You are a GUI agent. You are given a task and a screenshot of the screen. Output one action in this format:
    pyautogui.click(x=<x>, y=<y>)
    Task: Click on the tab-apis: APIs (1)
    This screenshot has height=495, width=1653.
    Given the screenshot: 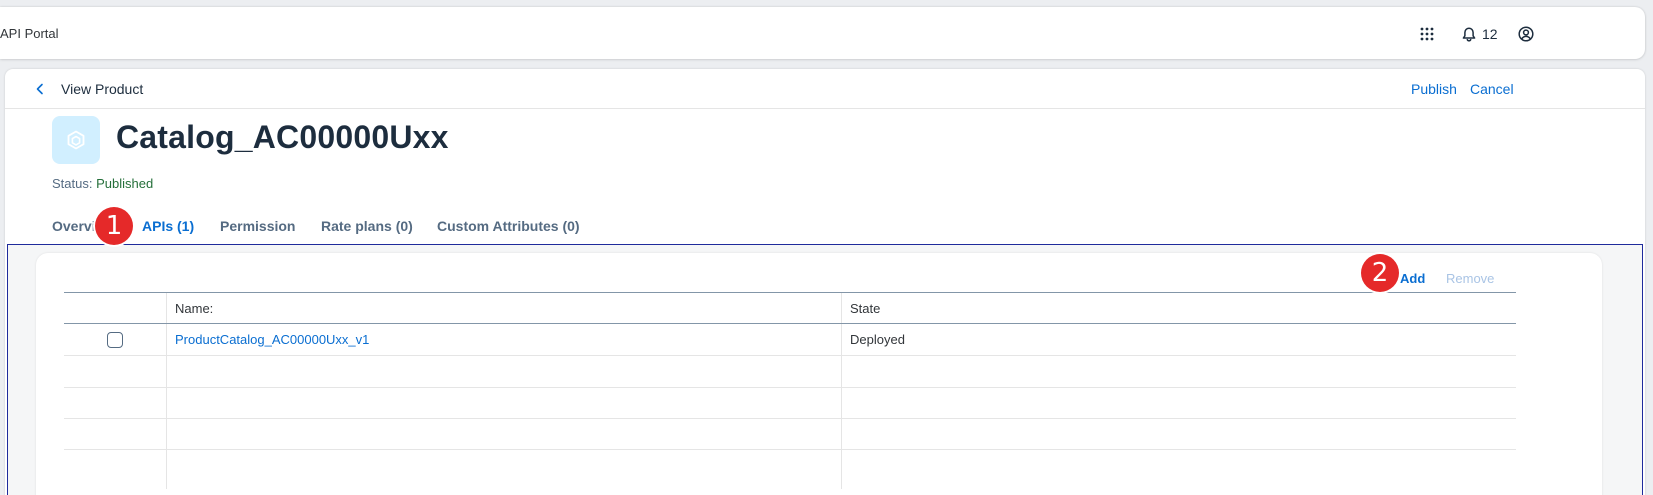 What is the action you would take?
    pyautogui.click(x=168, y=226)
    